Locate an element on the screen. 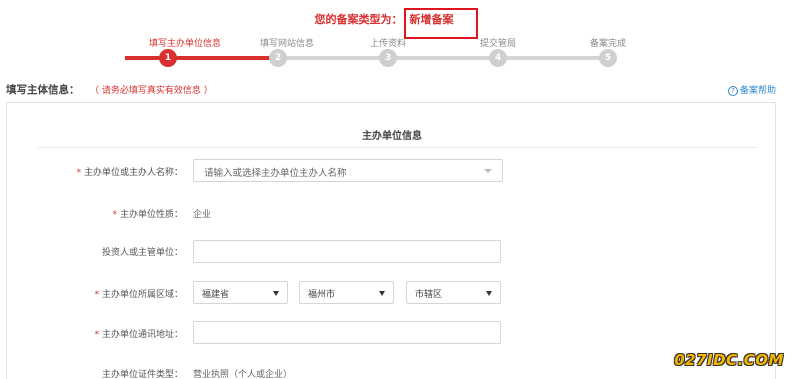 This screenshot has width=792, height=379. city-select: 福州市 is located at coordinates (346, 292).